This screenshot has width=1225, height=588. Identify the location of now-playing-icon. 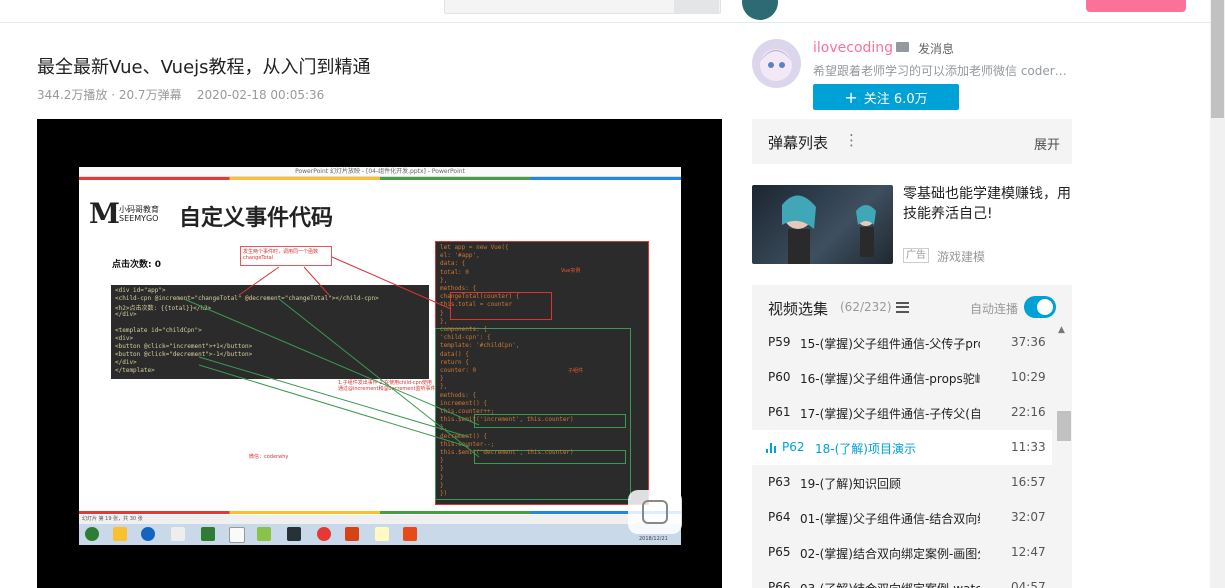
(771, 448).